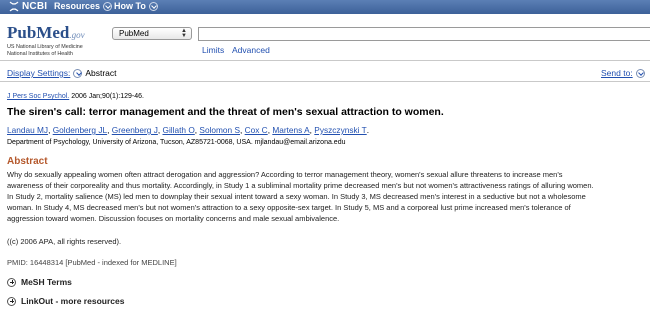  Describe the element at coordinates (35, 6) in the screenshot. I see `ncbi-logo-text: NCBI` at that location.